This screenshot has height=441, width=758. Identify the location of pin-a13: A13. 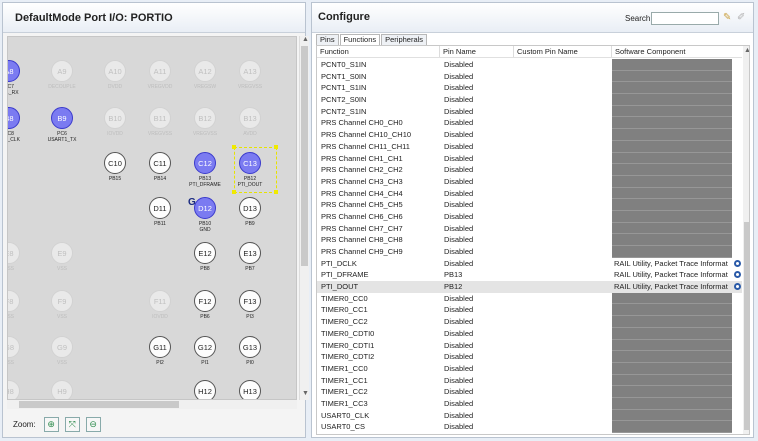
(250, 71).